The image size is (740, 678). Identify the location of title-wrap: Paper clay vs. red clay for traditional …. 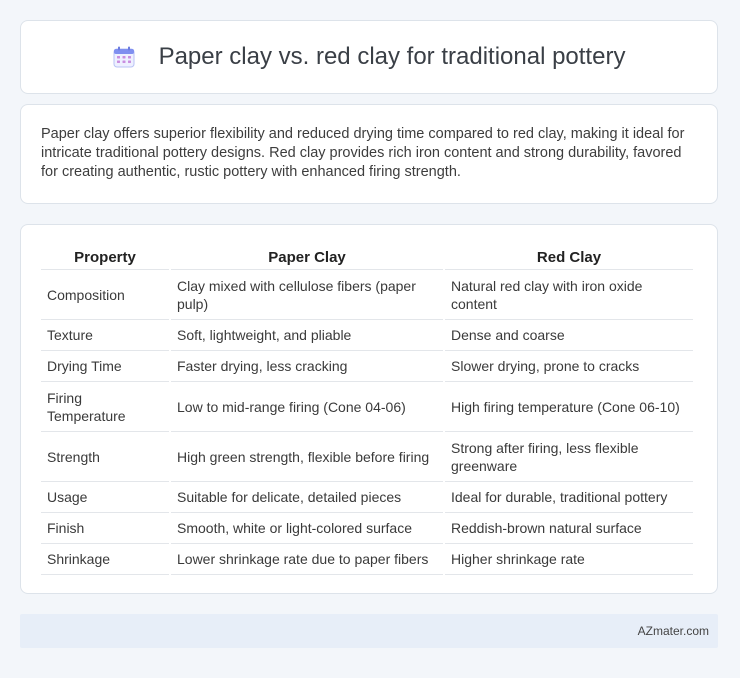
(369, 57).